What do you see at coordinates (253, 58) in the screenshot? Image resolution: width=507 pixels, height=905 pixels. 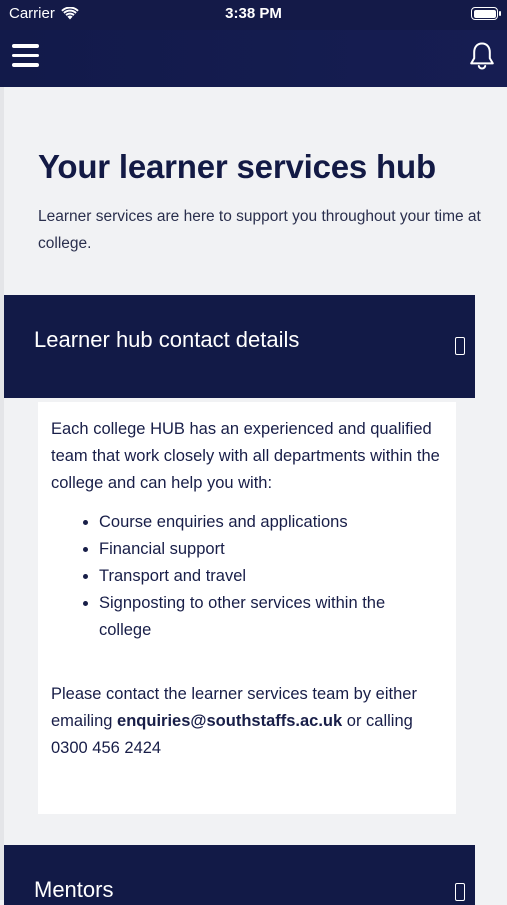 I see `app-bar` at bounding box center [253, 58].